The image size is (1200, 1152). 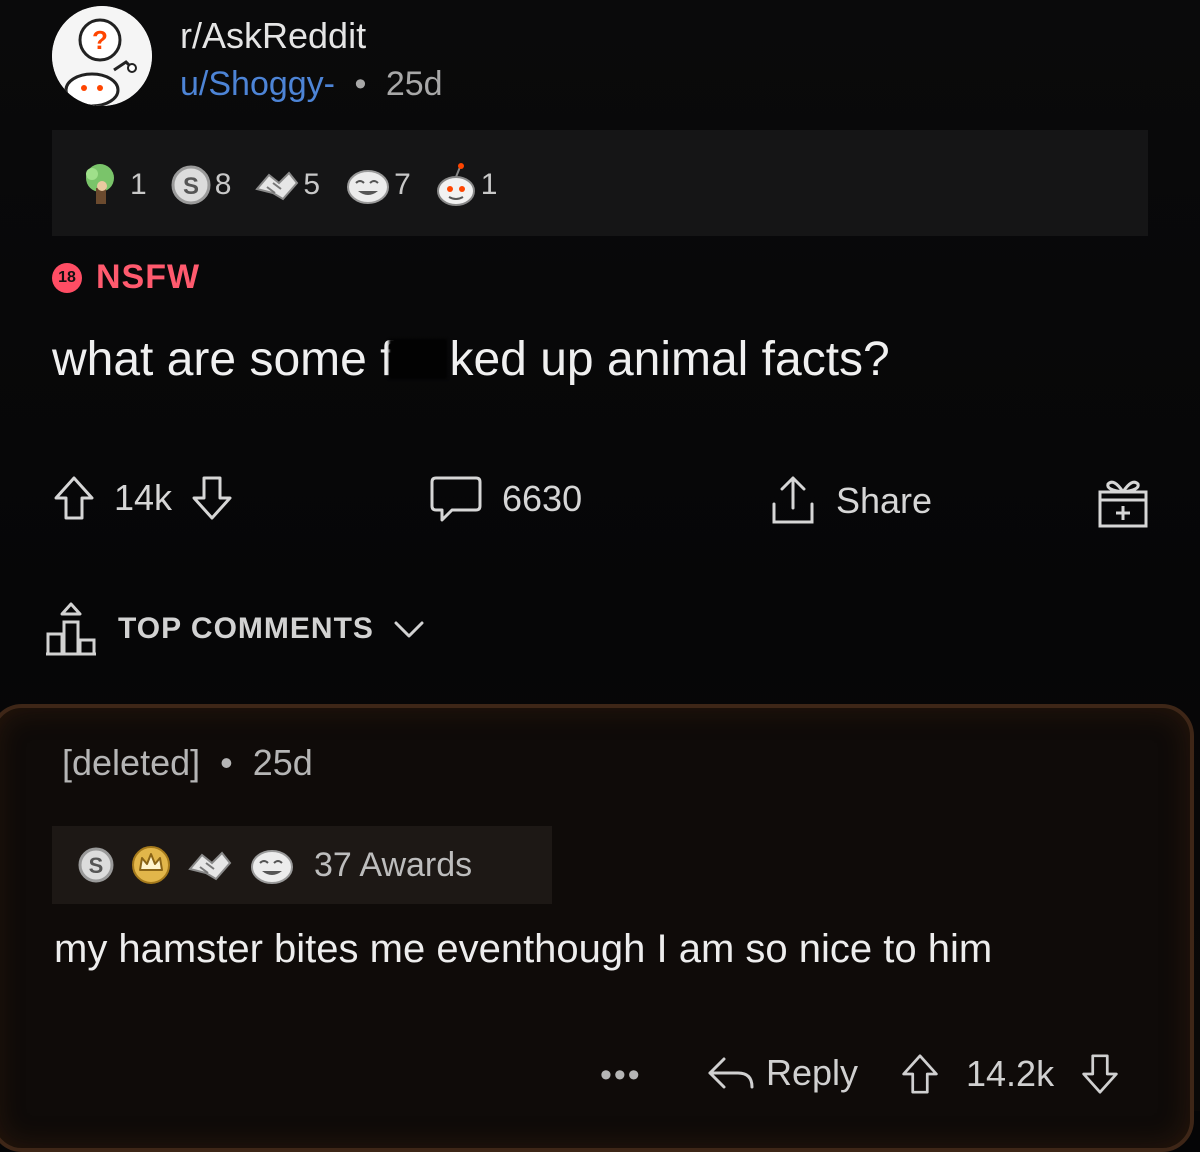 What do you see at coordinates (542, 498) in the screenshot?
I see `comment-count: 6630` at bounding box center [542, 498].